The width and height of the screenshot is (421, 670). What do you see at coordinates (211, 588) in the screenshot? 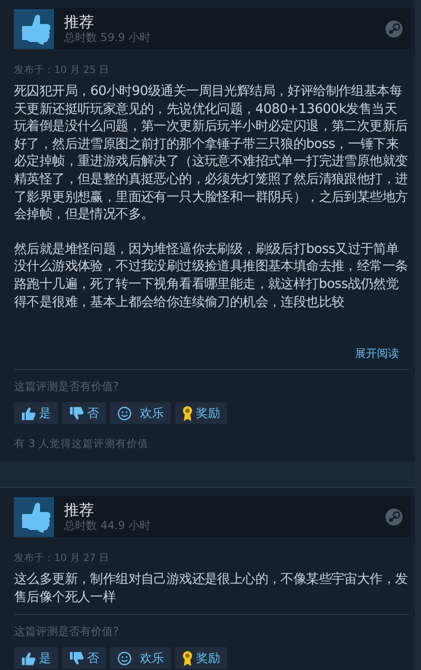
I see `review-text: 这么多更新，制作组对自己游戏还是很上心的，不像某些宇宙大作，发售后像个死人一样` at bounding box center [211, 588].